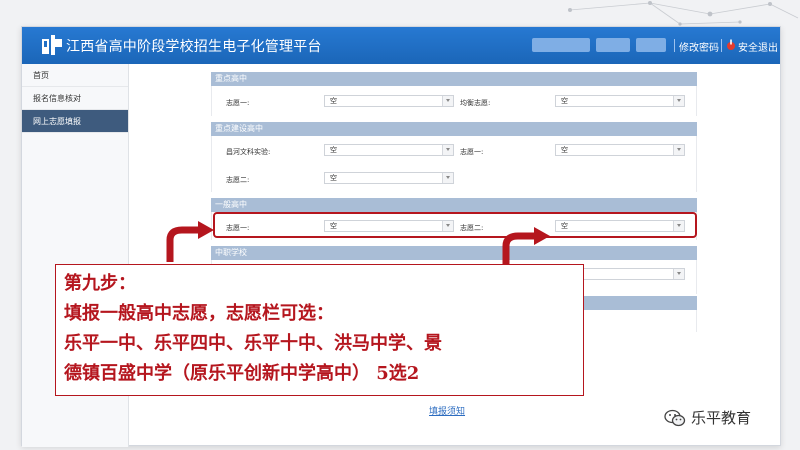 The image size is (800, 450). I want to click on section-key-build-title: 重点建设高中, so click(454, 129).